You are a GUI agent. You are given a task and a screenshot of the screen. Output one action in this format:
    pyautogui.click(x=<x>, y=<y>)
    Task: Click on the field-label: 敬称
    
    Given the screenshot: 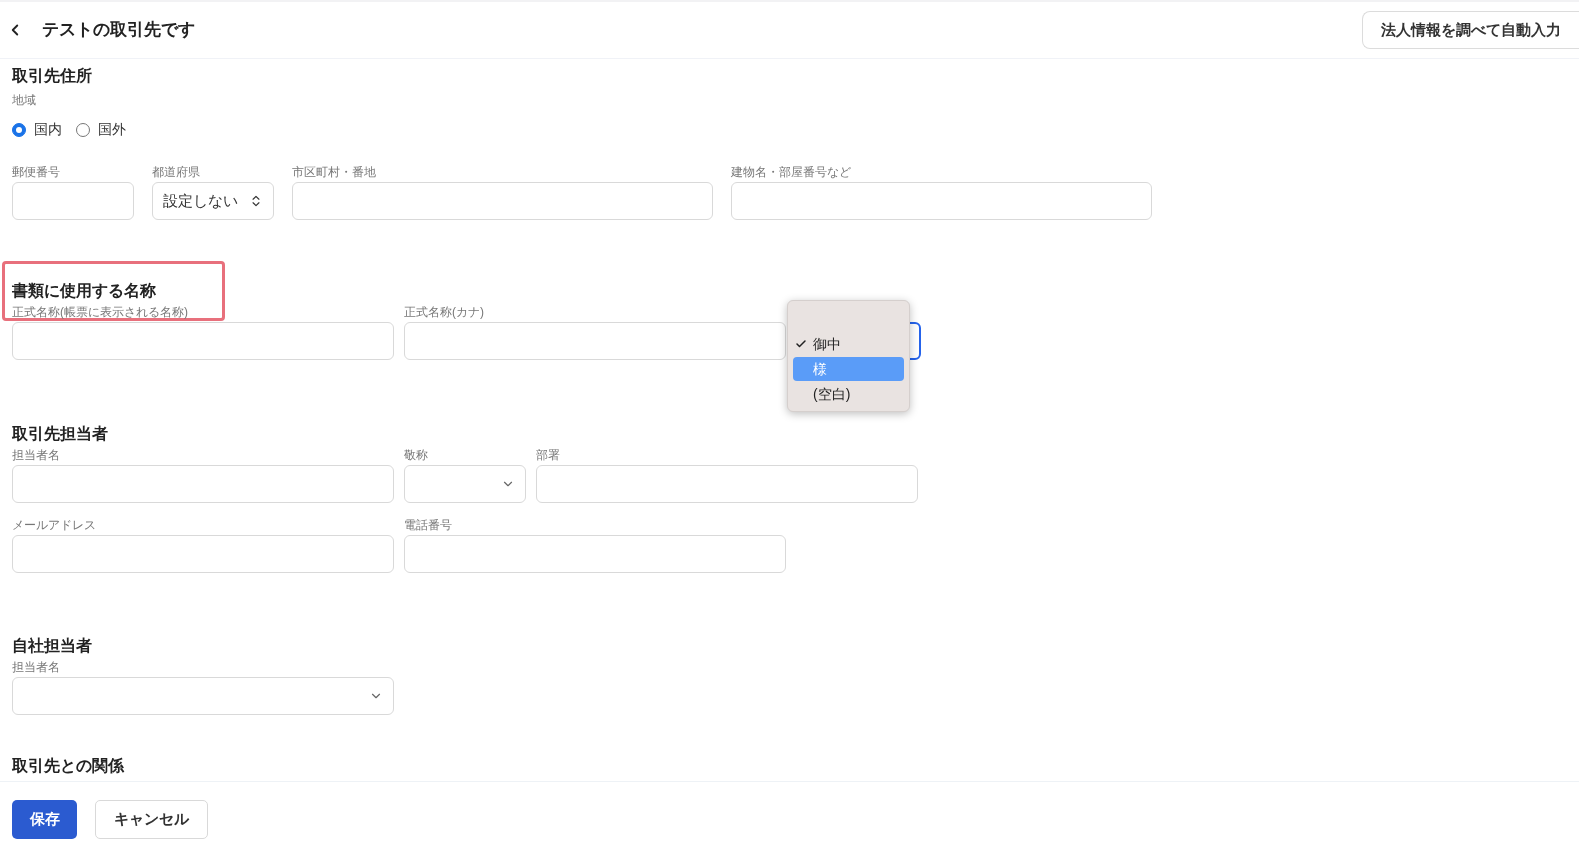 What is the action you would take?
    pyautogui.click(x=416, y=455)
    